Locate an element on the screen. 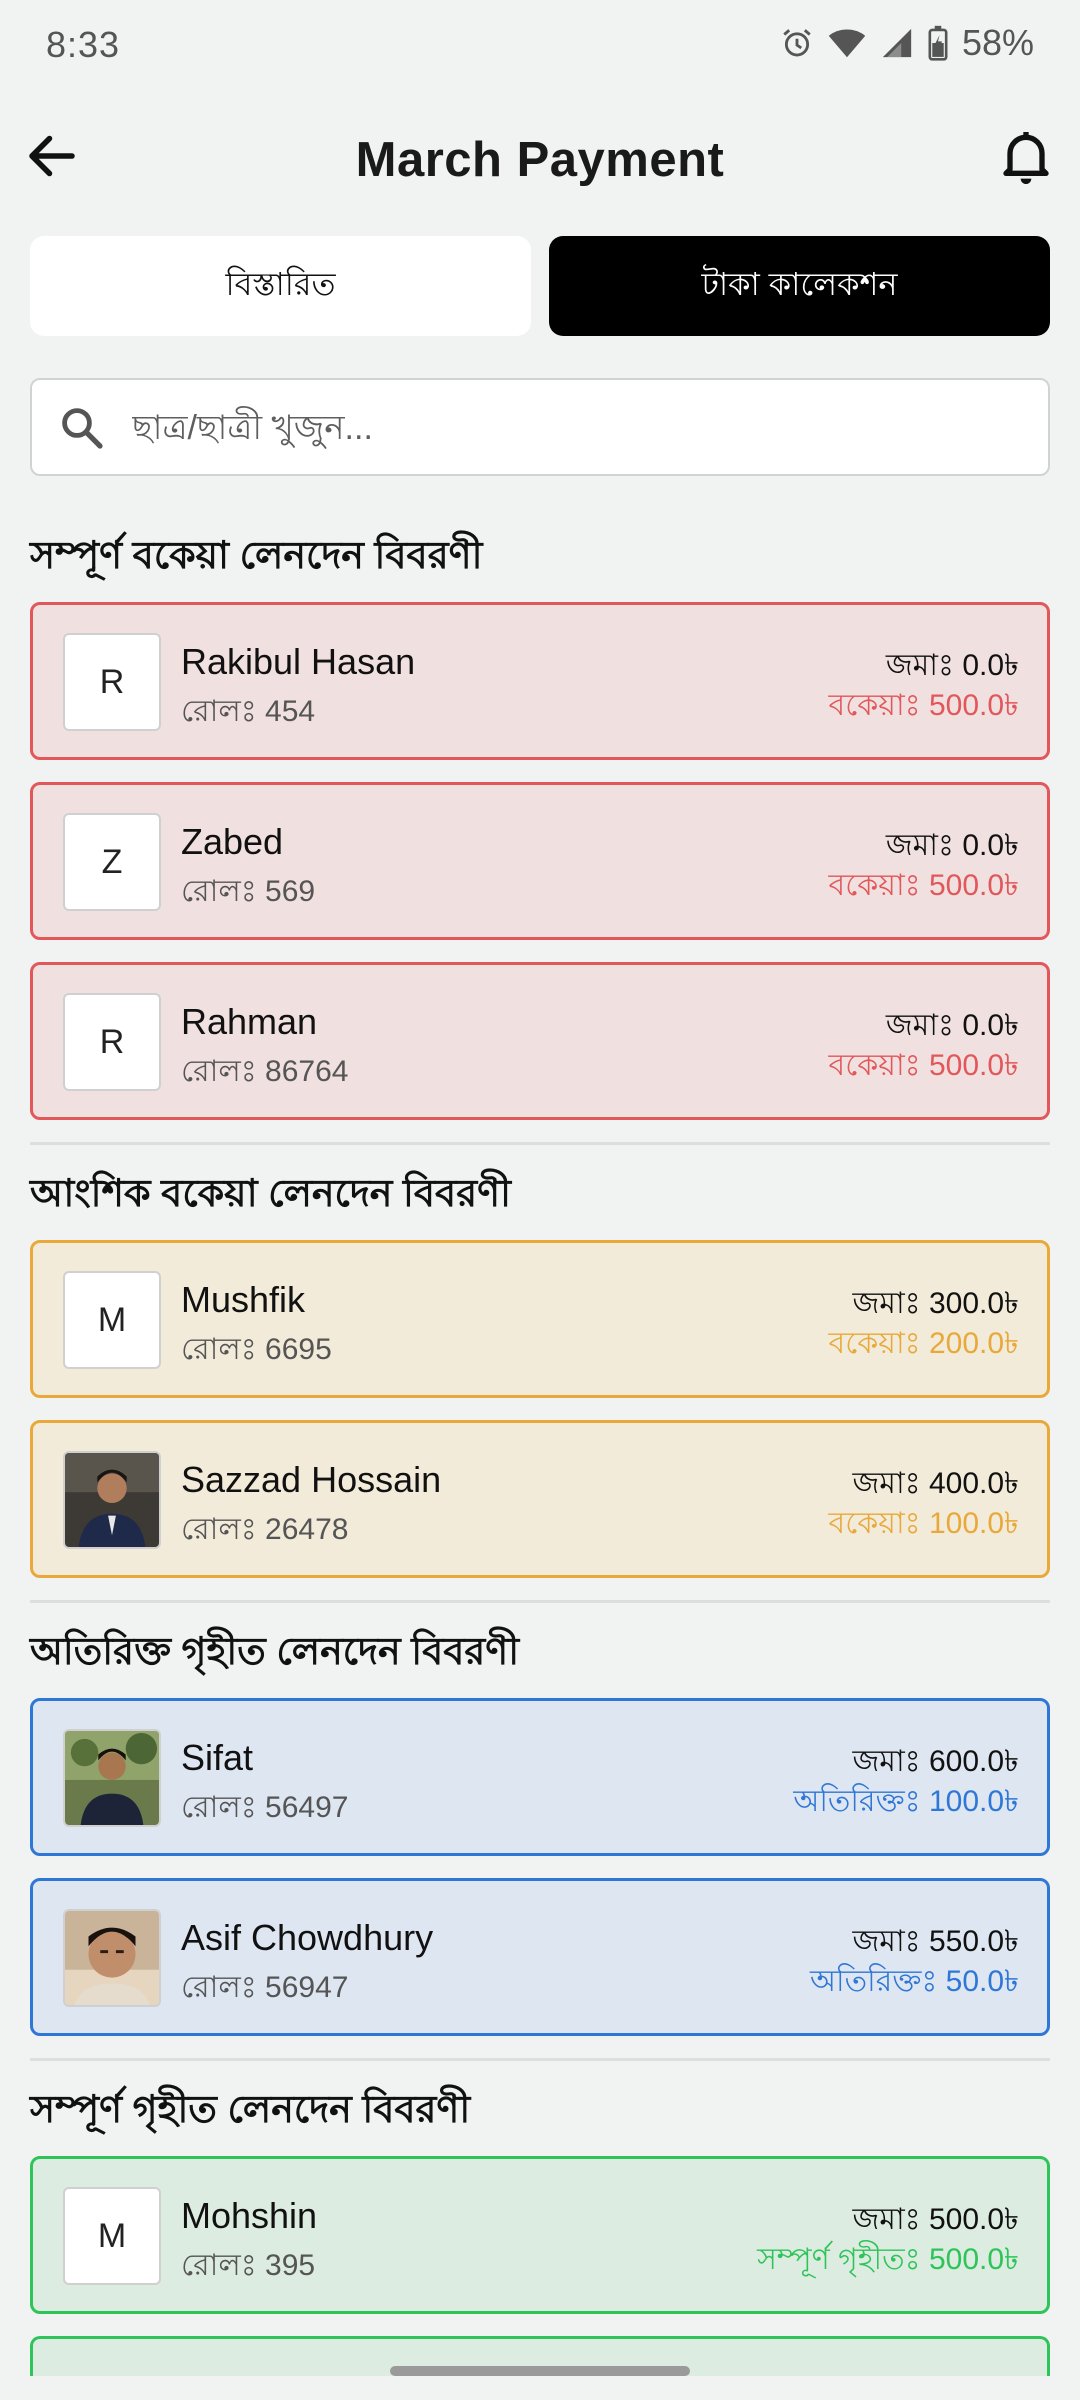 This screenshot has height=2400, width=1080. search-box is located at coordinates (540, 427).